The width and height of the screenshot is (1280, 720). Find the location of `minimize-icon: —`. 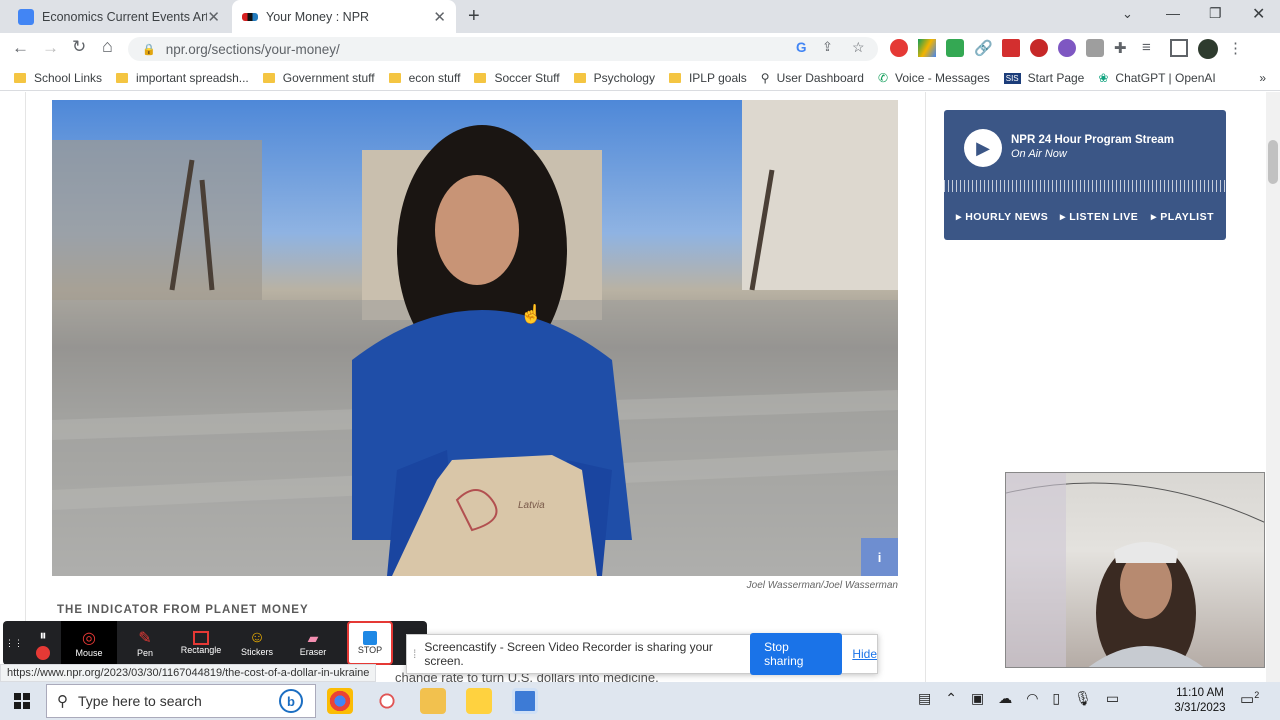

minimize-icon: — is located at coordinates (1173, 13).